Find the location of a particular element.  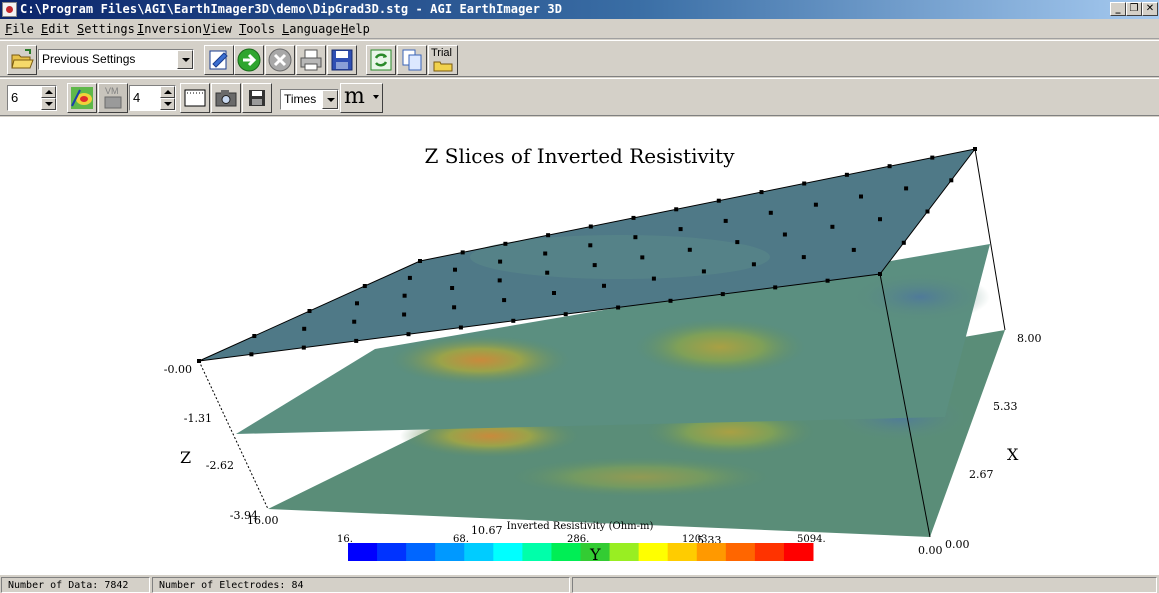

settings-combo-value: Previous Settings is located at coordinates (89, 59).